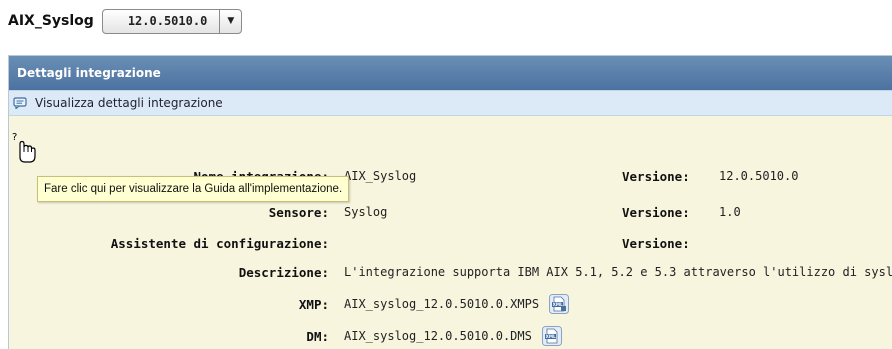 The image size is (892, 349). What do you see at coordinates (730, 212) in the screenshot?
I see `sensor-version-value: 1.0` at bounding box center [730, 212].